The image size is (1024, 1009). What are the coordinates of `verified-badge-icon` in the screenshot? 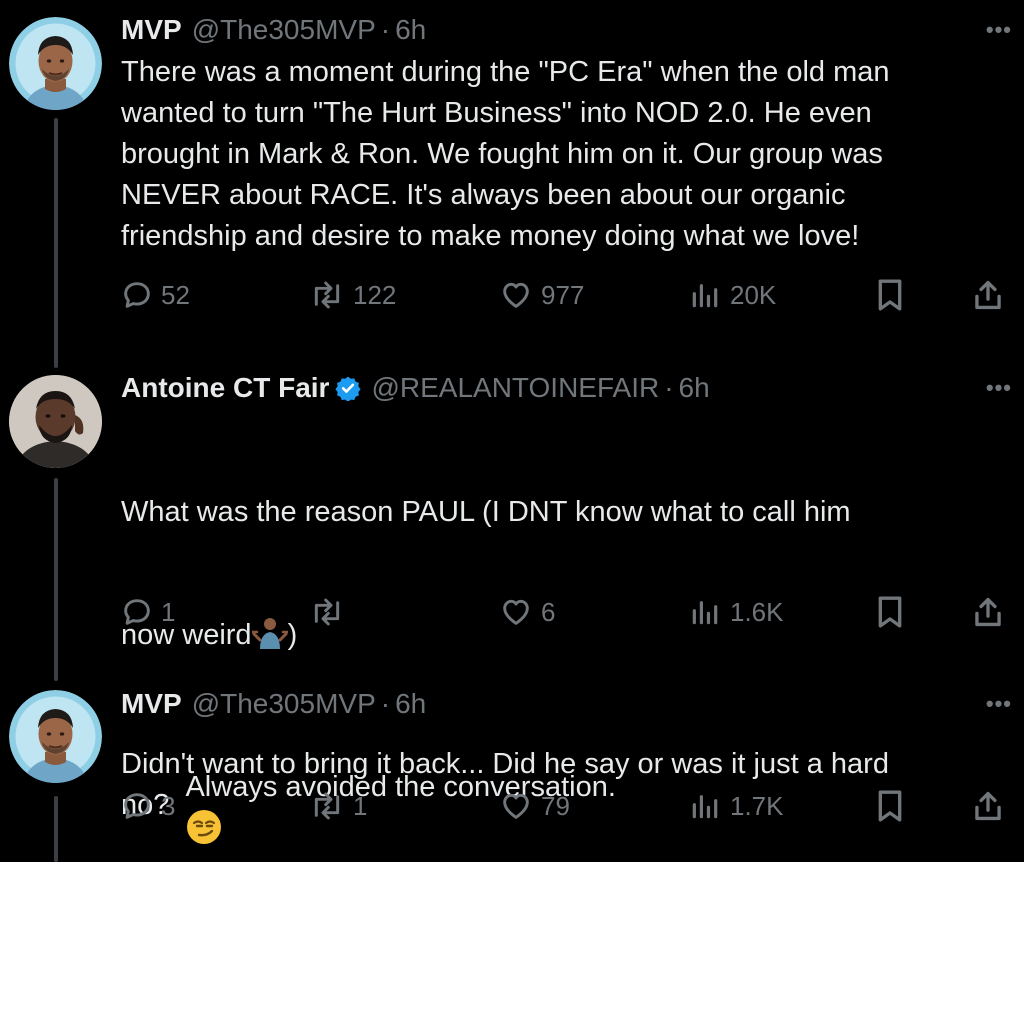 It's located at (348, 392).